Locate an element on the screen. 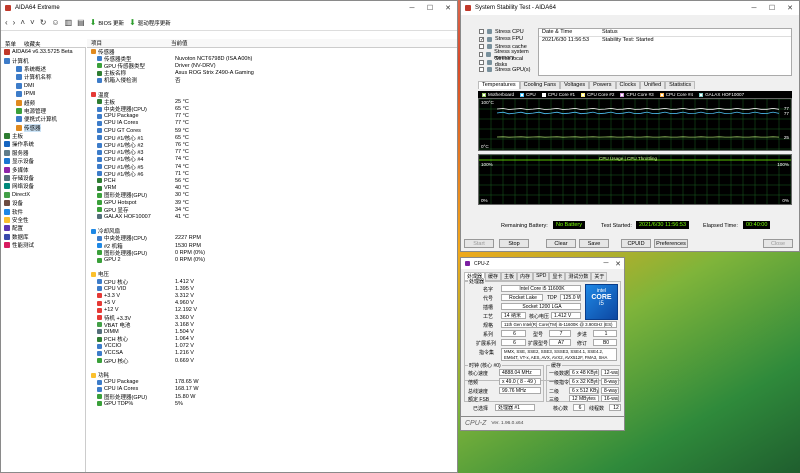  tree-item: 显示设备 is located at coordinates (43, 161).